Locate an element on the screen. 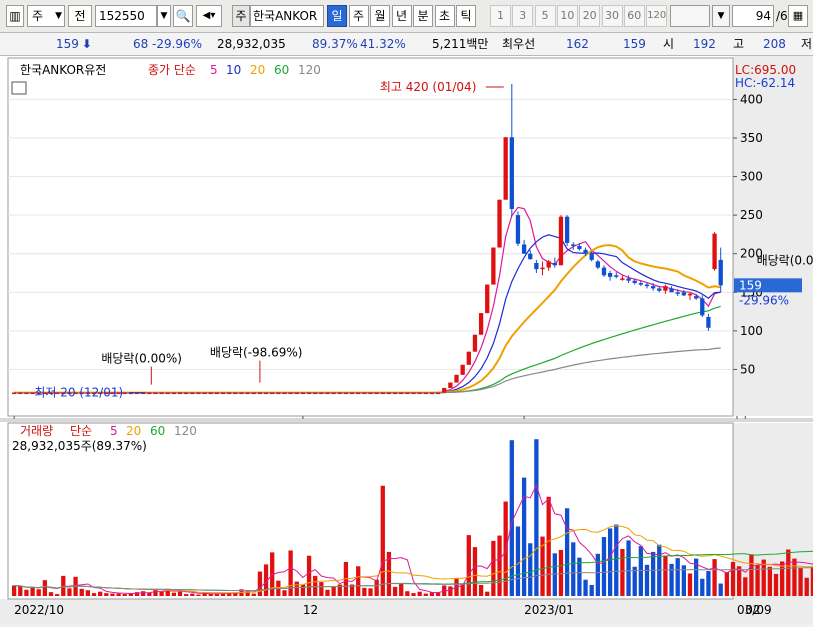 The height and width of the screenshot is (627, 813). arrow-down-icon: ⬇ is located at coordinates (86, 44).